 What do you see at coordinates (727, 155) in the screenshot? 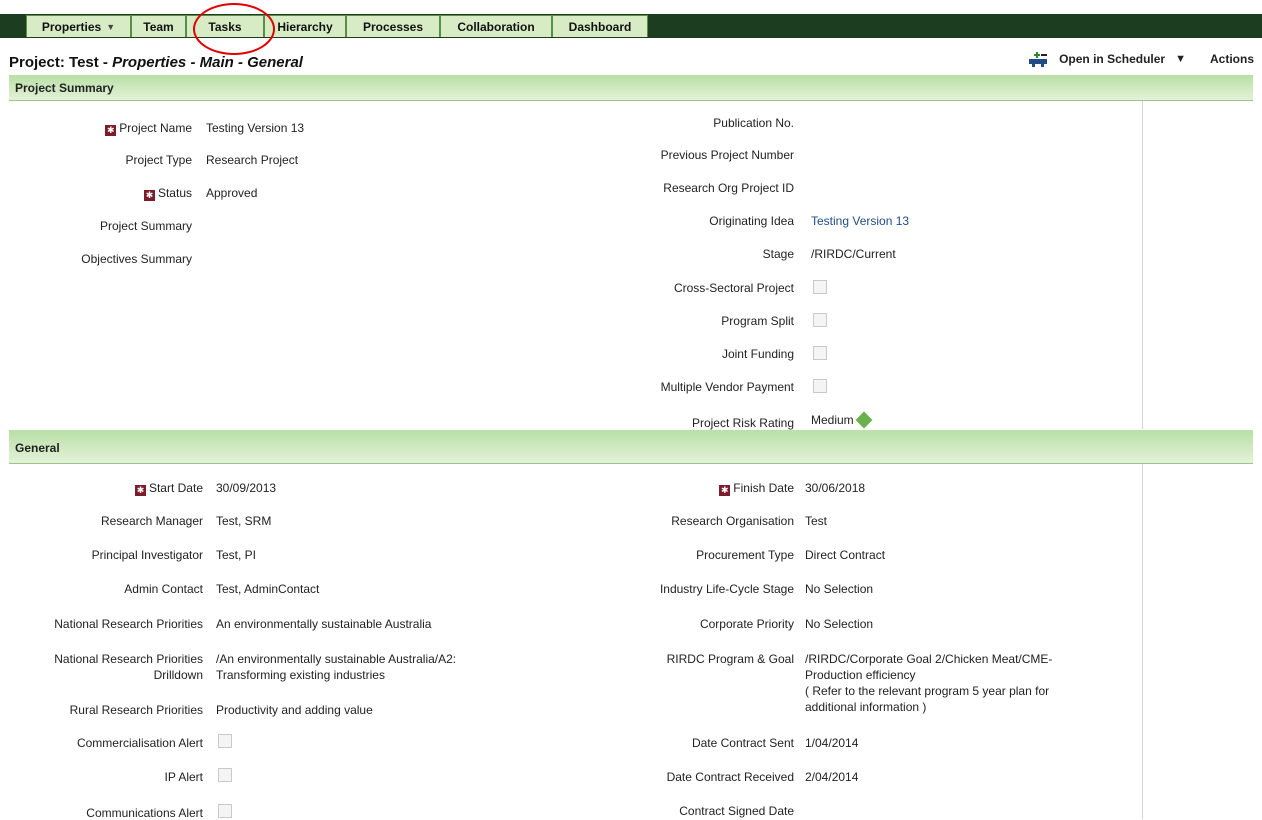
I see `field-label-previous-project-number: Previous Project Number` at bounding box center [727, 155].